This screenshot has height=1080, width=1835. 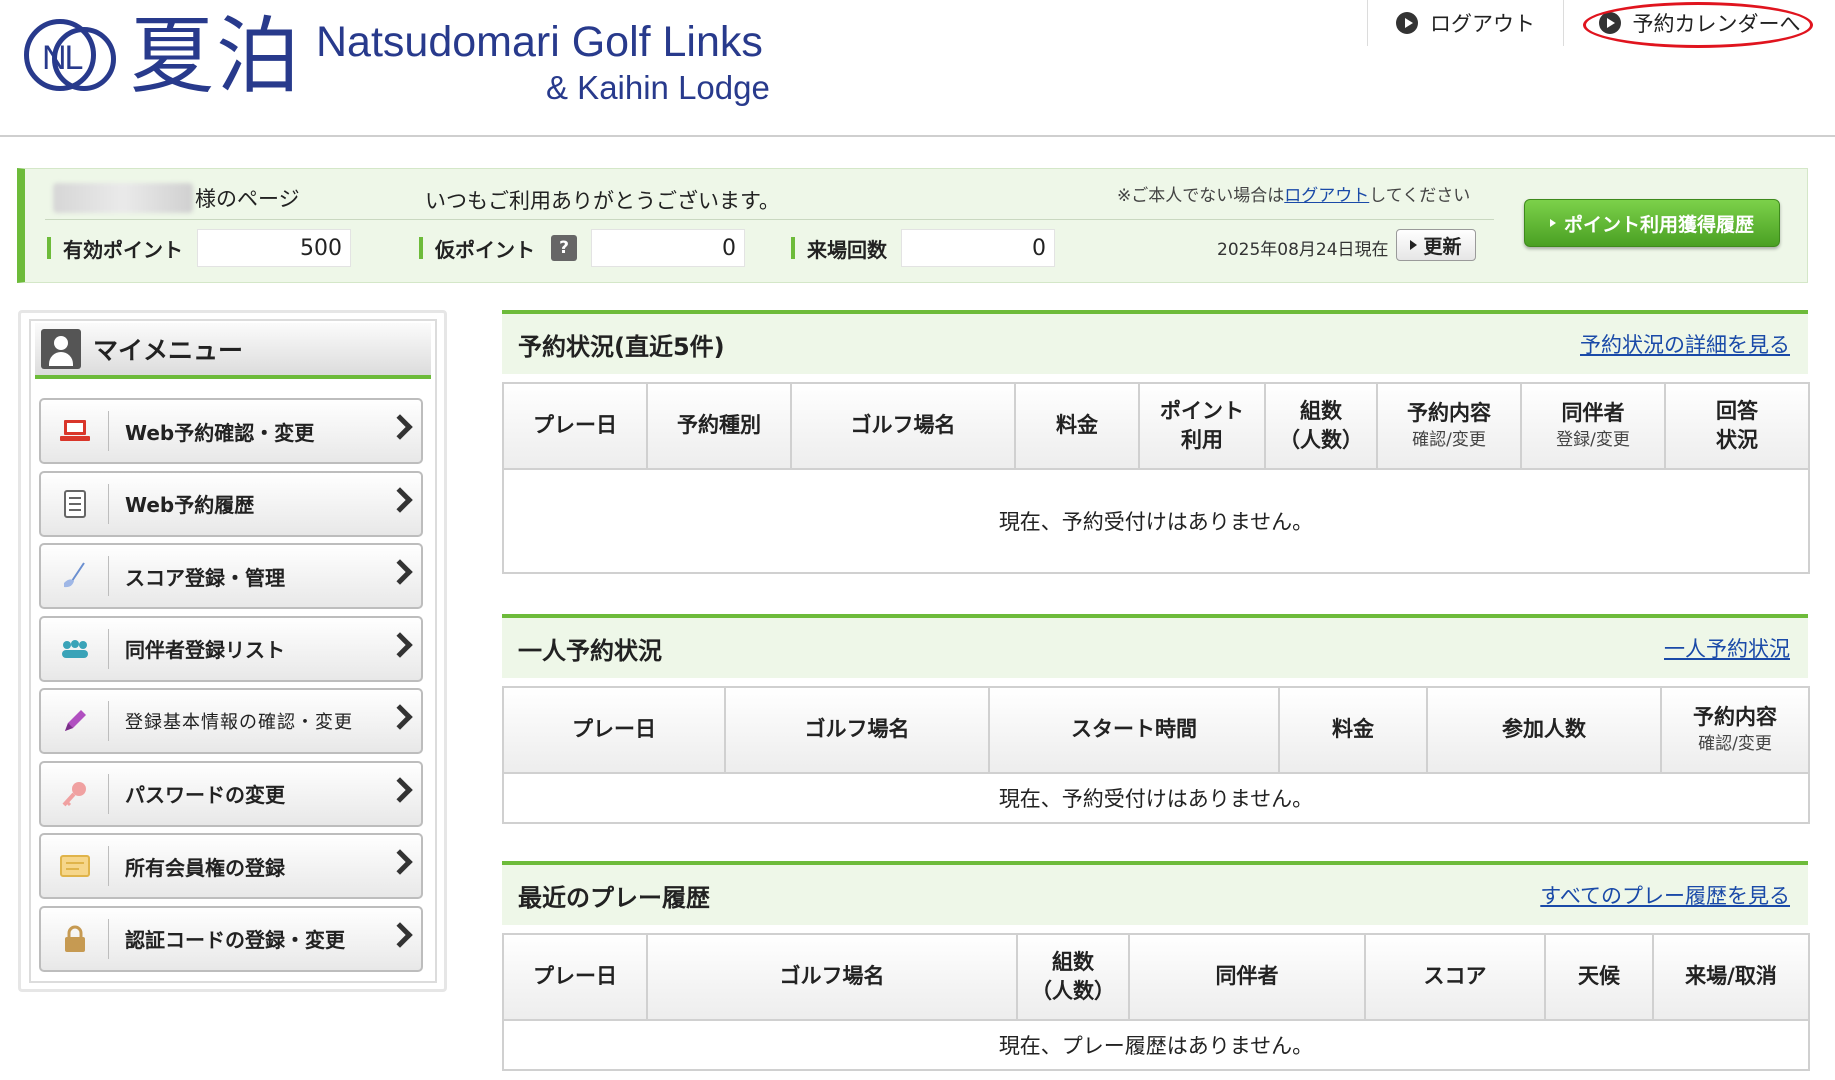 I want to click on people-icon, so click(x=75, y=648).